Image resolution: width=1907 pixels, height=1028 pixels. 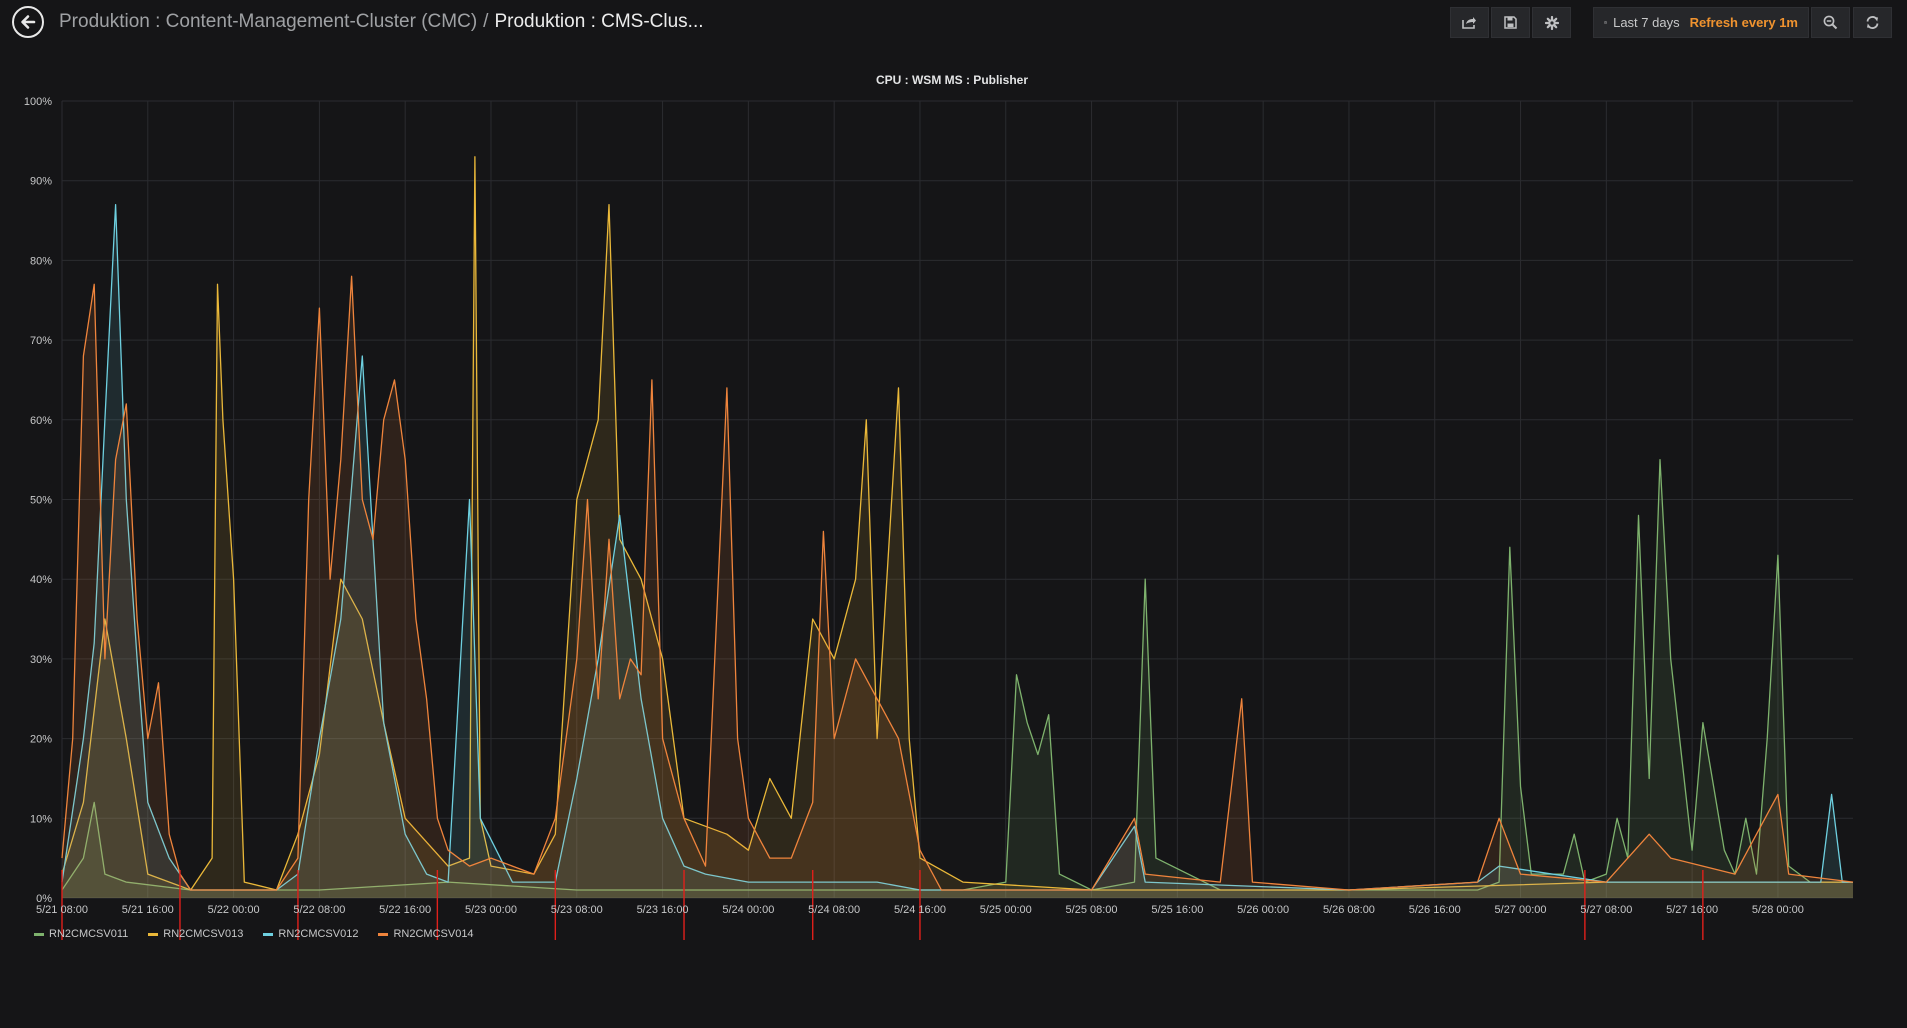 I want to click on floppy-disk-icon, so click(x=1510, y=22).